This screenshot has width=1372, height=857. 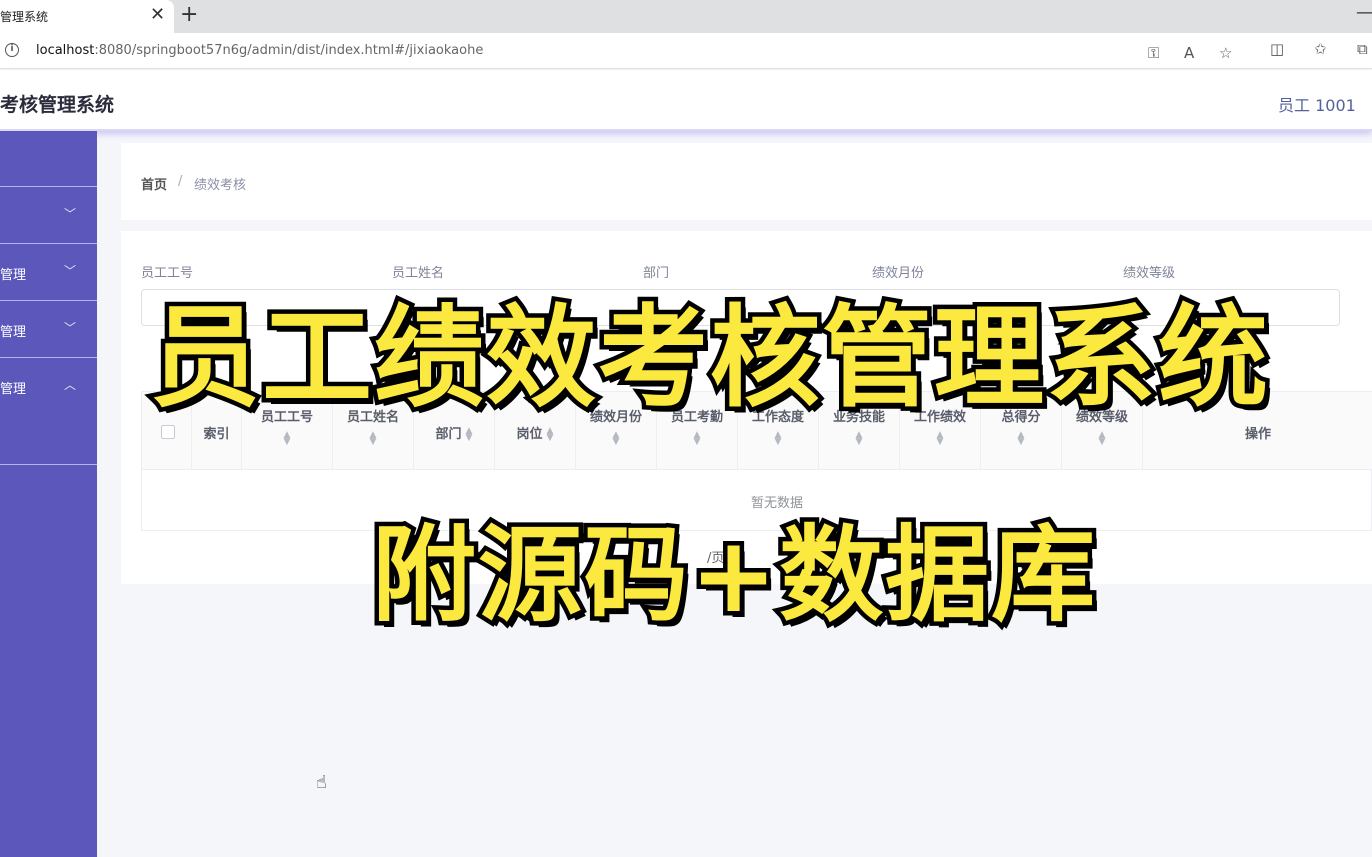 What do you see at coordinates (87, 16) in the screenshot?
I see `browser-tab: 管理系统 ✕` at bounding box center [87, 16].